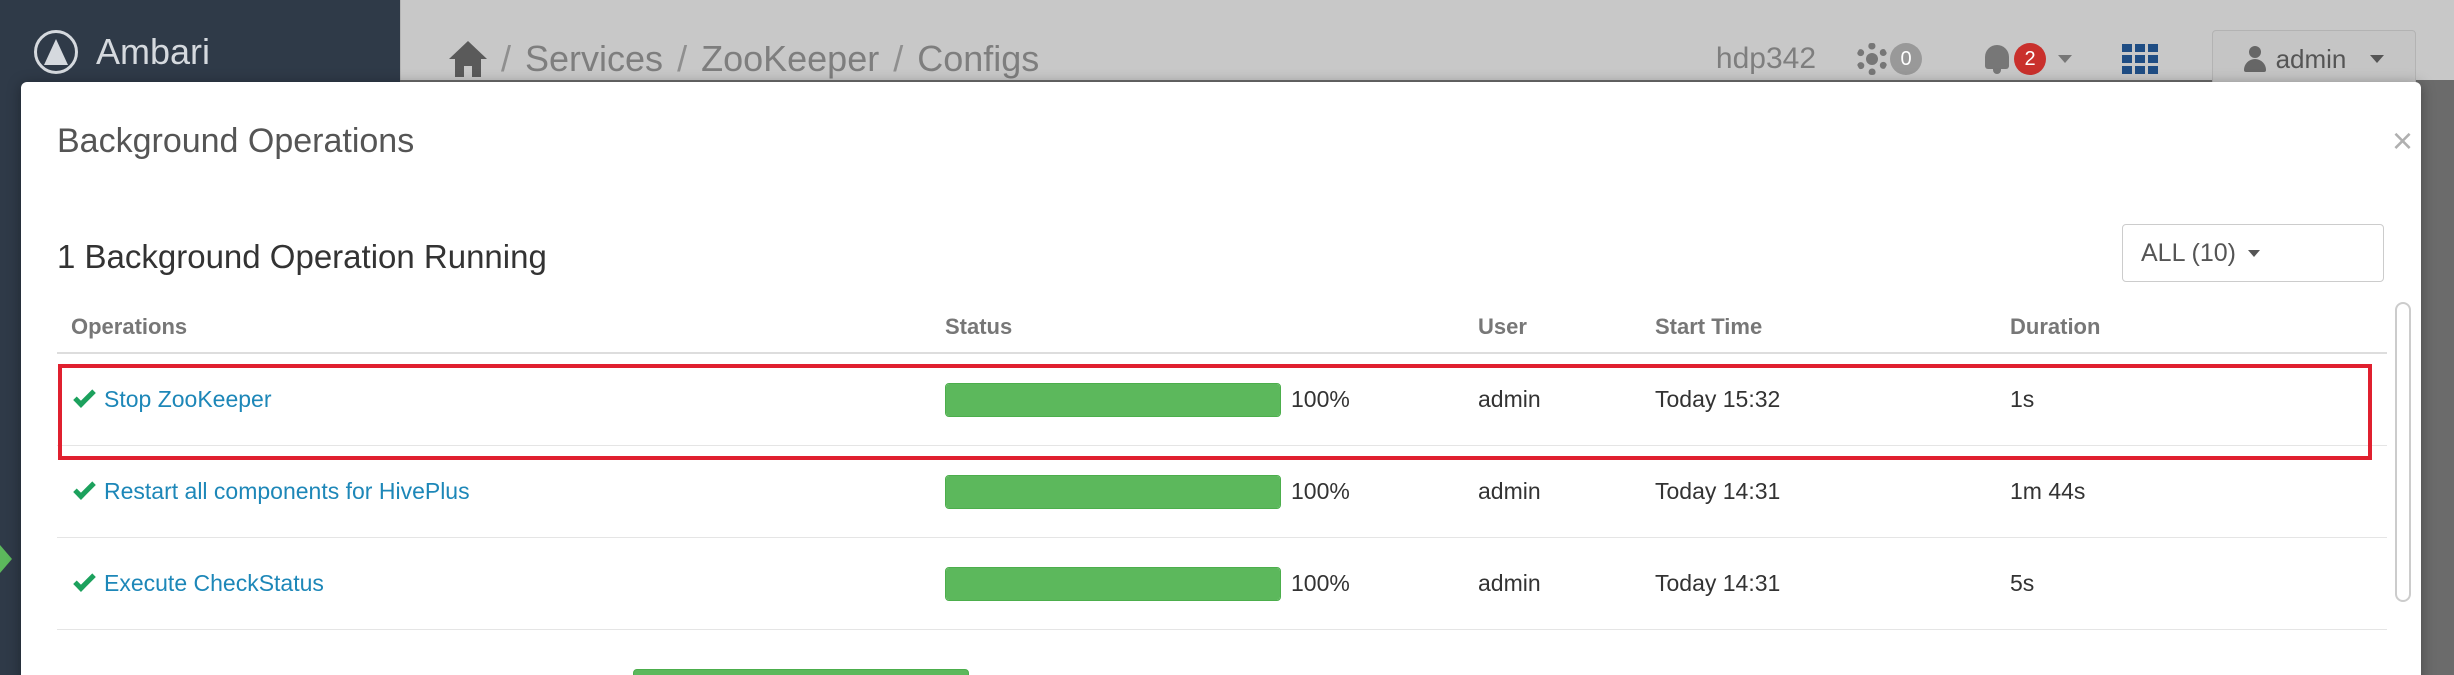  Describe the element at coordinates (2084, 59) in the screenshot. I see `top-right-controls: hdp342 0 2 admin` at that location.